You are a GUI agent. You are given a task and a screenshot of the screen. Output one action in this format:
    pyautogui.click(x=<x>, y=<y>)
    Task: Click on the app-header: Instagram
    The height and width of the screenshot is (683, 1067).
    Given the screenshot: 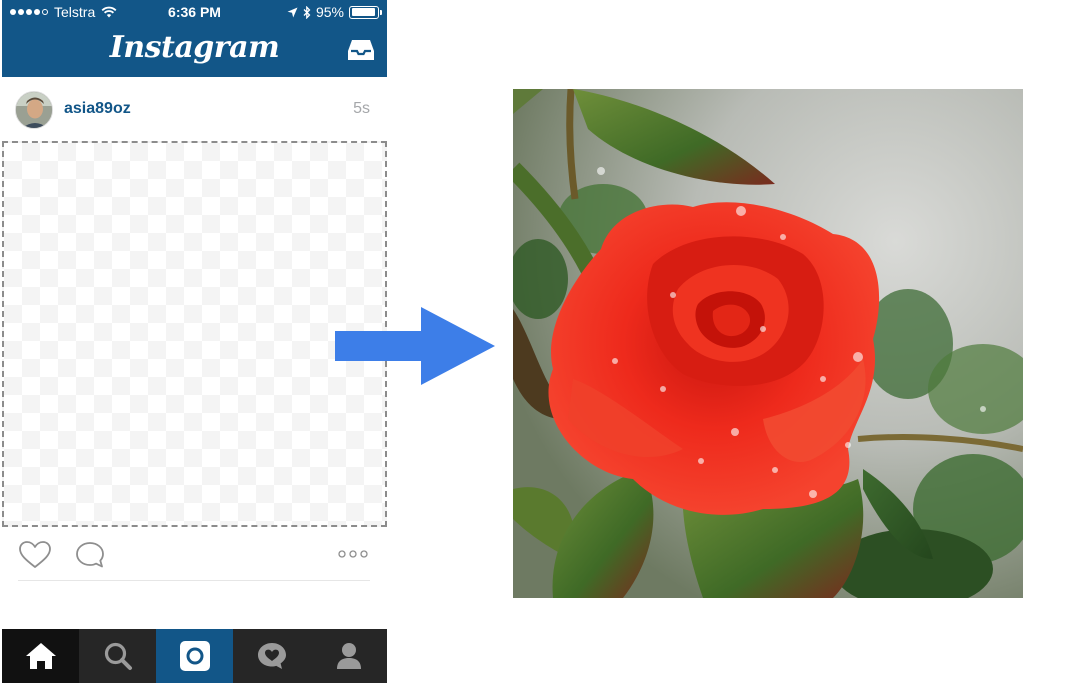 What is the action you would take?
    pyautogui.click(x=194, y=50)
    